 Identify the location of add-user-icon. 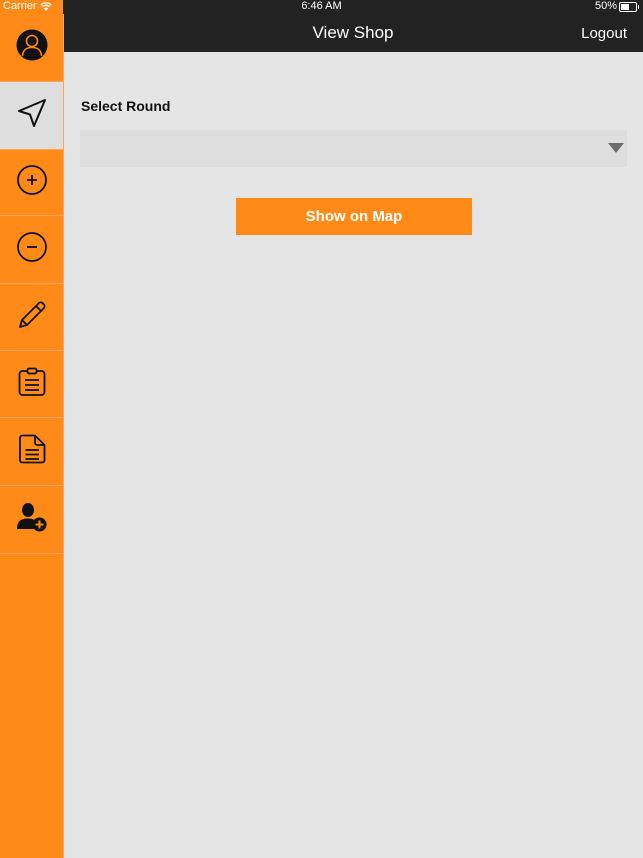
(32, 519).